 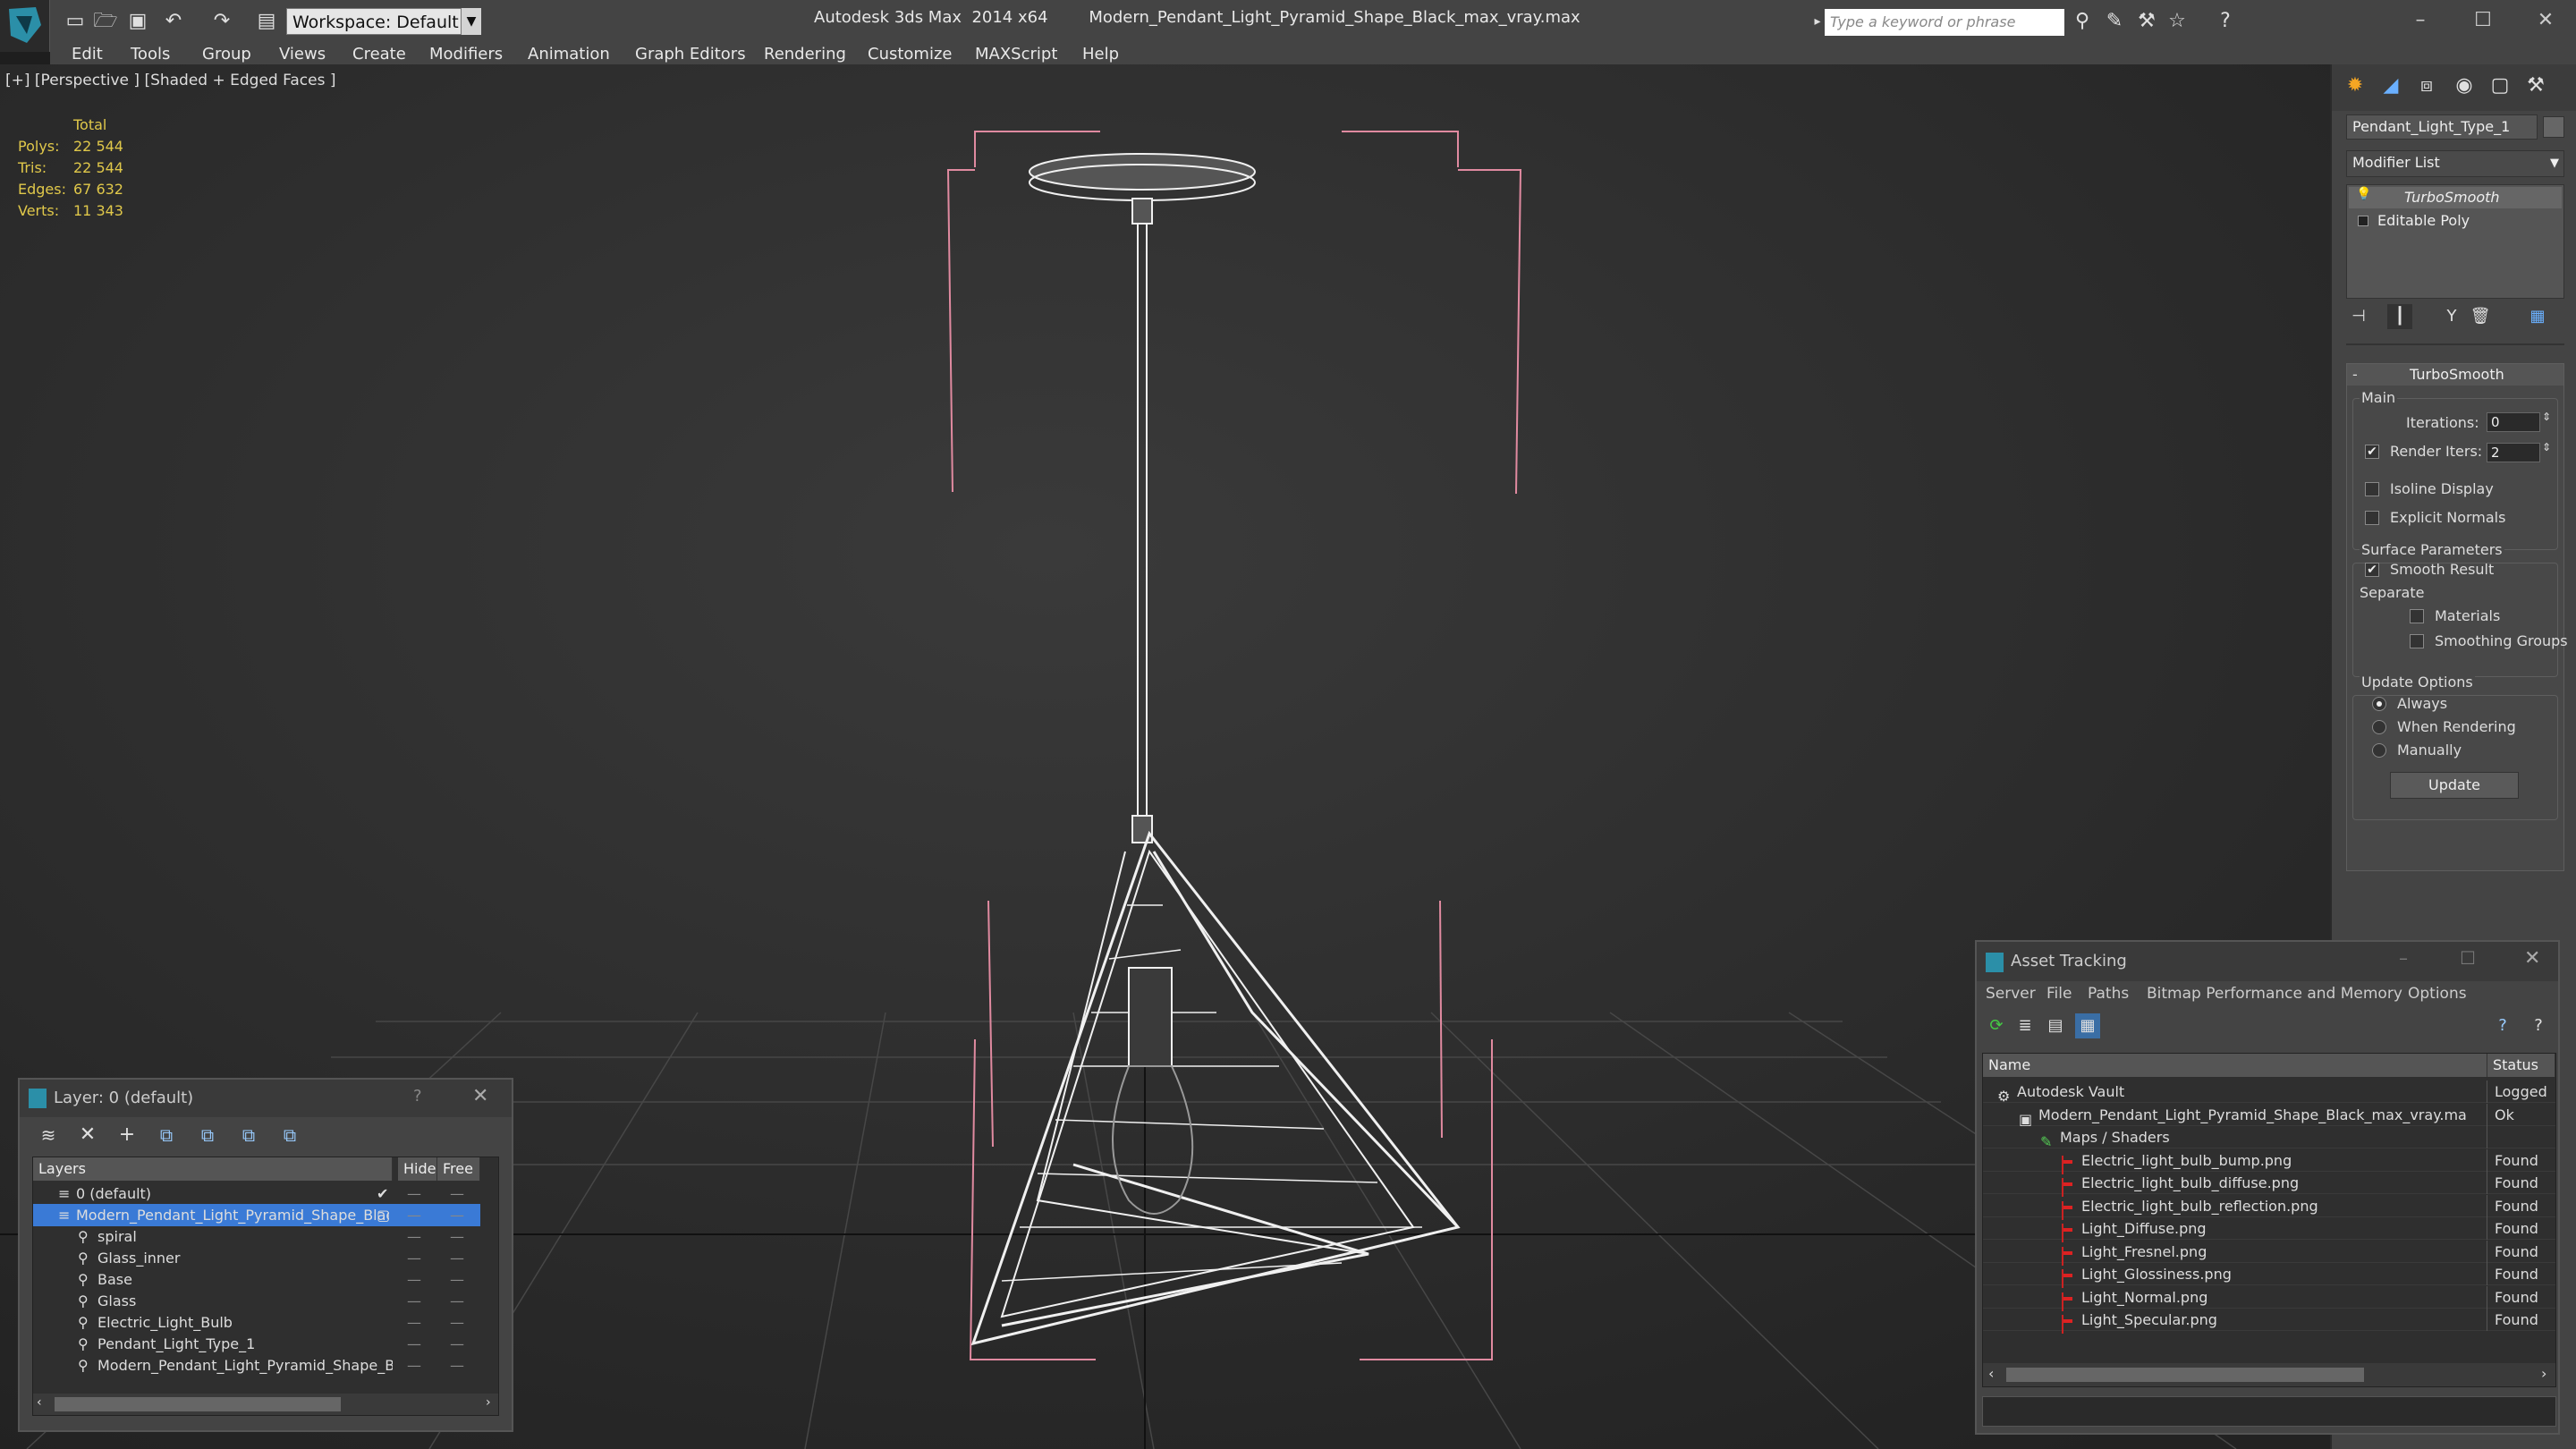 I want to click on refresh-icon: ⟳, so click(x=1996, y=1025).